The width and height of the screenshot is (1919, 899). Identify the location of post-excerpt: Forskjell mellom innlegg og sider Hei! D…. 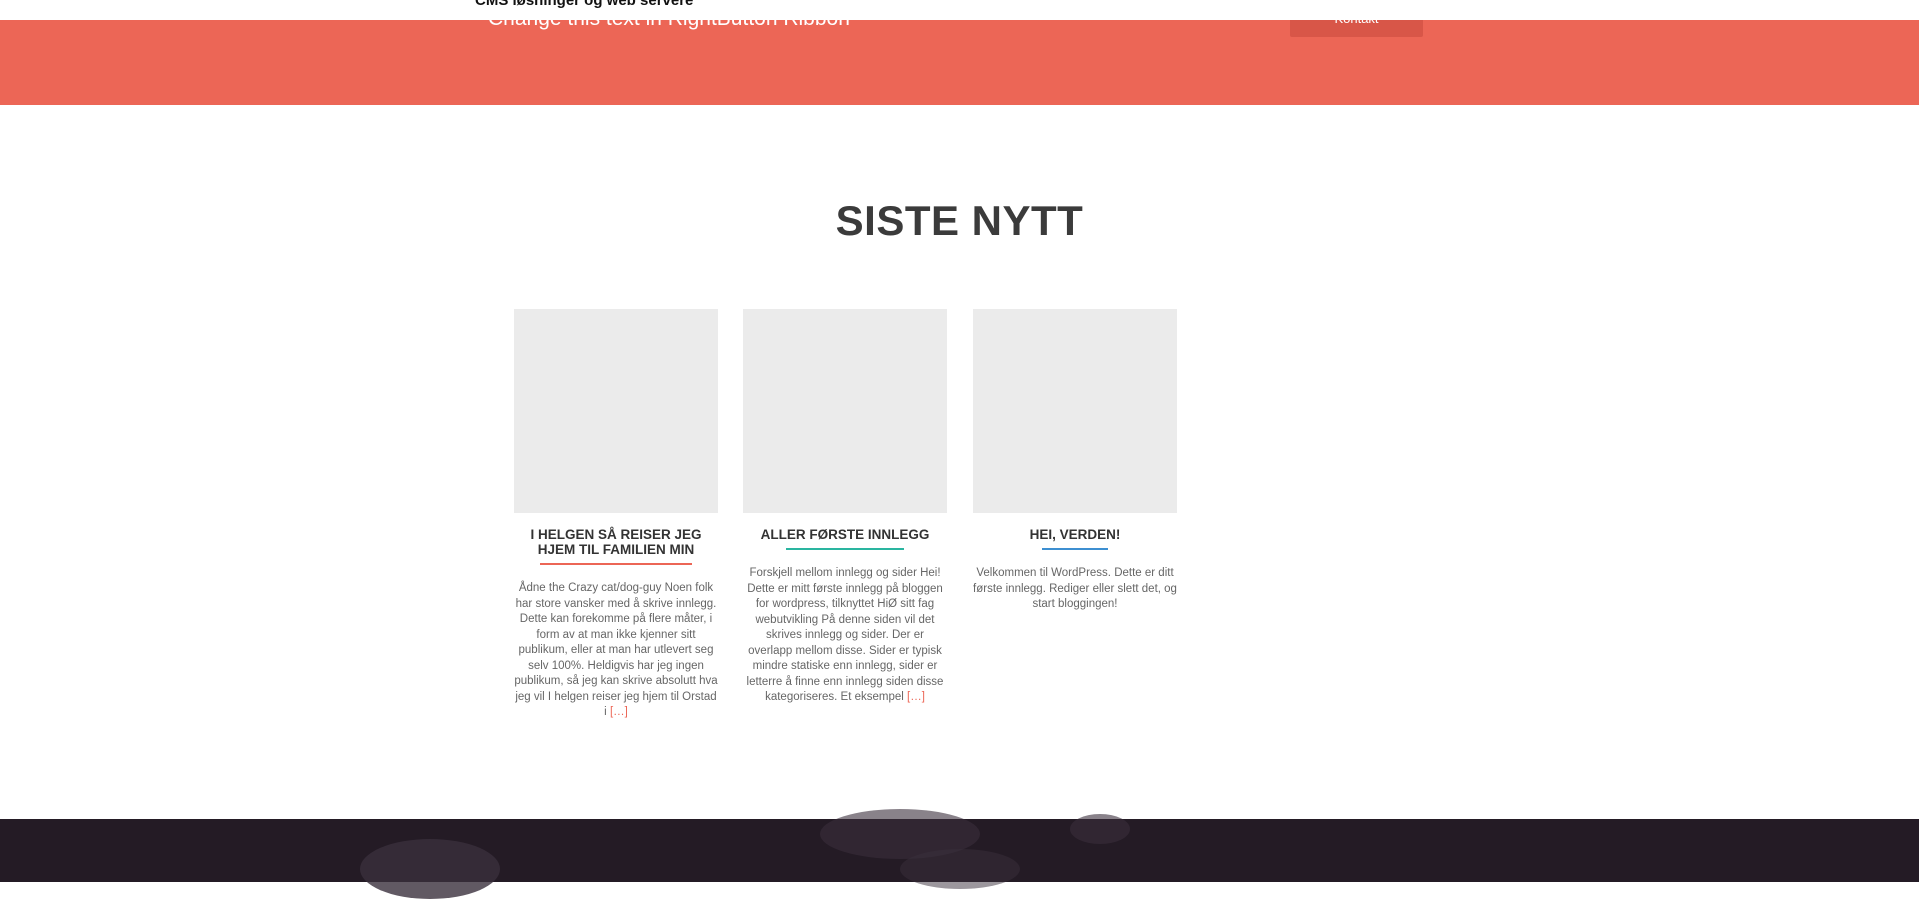
(845, 636).